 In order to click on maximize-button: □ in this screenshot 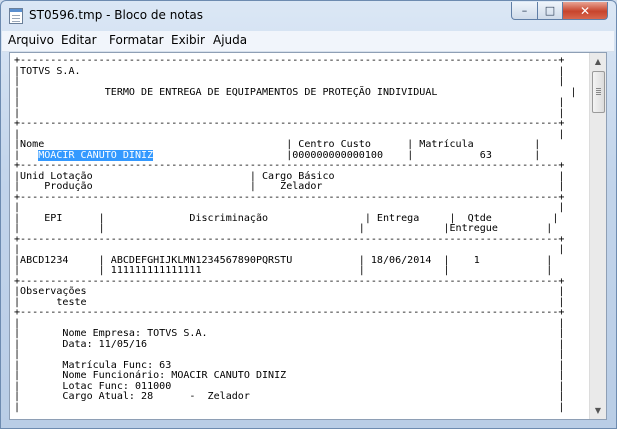, I will do `click(550, 11)`.